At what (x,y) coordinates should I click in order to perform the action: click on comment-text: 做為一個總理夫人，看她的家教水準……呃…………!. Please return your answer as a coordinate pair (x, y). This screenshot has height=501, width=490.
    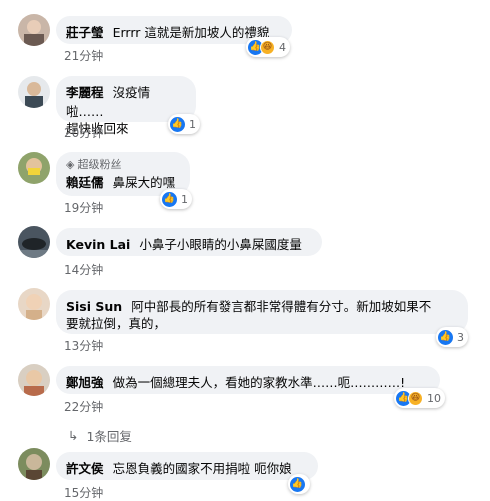
    Looking at the image, I should click on (259, 382).